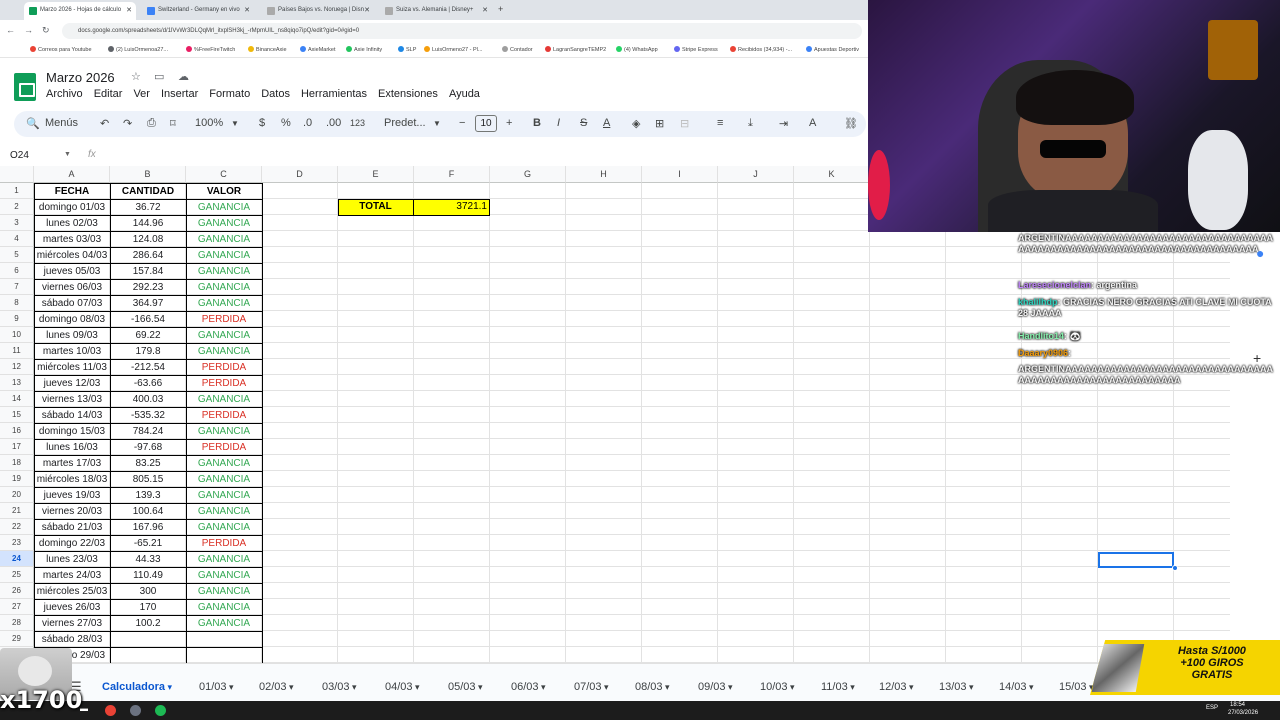 The image size is (1280, 720). I want to click on row-header: 22, so click(17, 527).